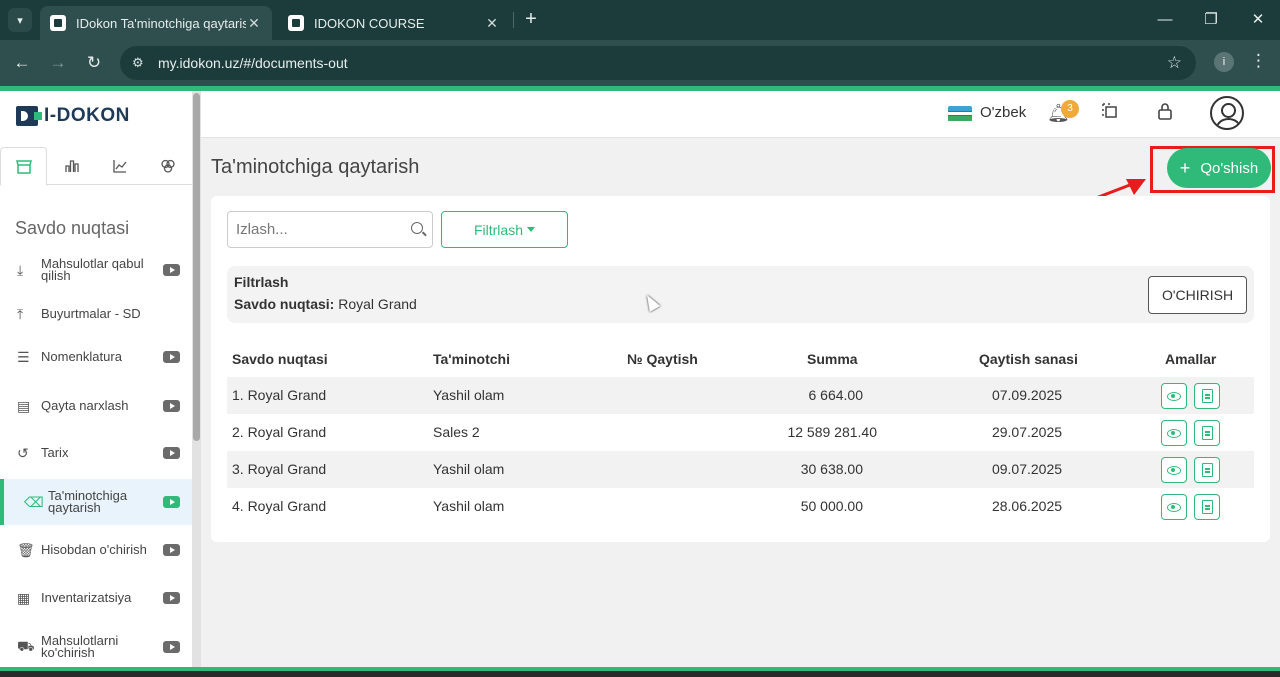  I want to click on forward-arrow-icon: →, so click(58, 63).